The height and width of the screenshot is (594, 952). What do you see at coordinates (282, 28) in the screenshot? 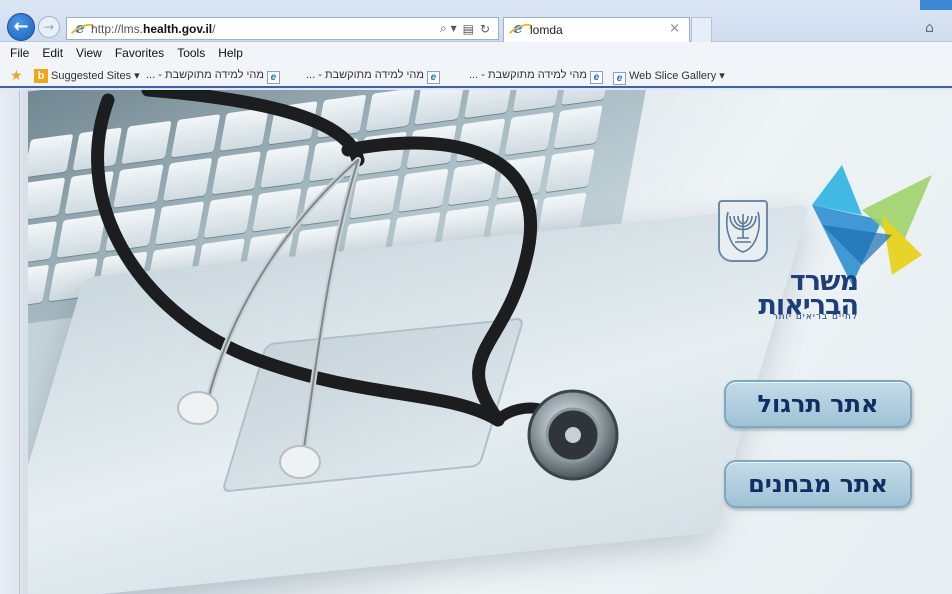
I see `address-bar: e http://lms.health.gov.il/ ⌕ ▾ ▤ ↻` at bounding box center [282, 28].